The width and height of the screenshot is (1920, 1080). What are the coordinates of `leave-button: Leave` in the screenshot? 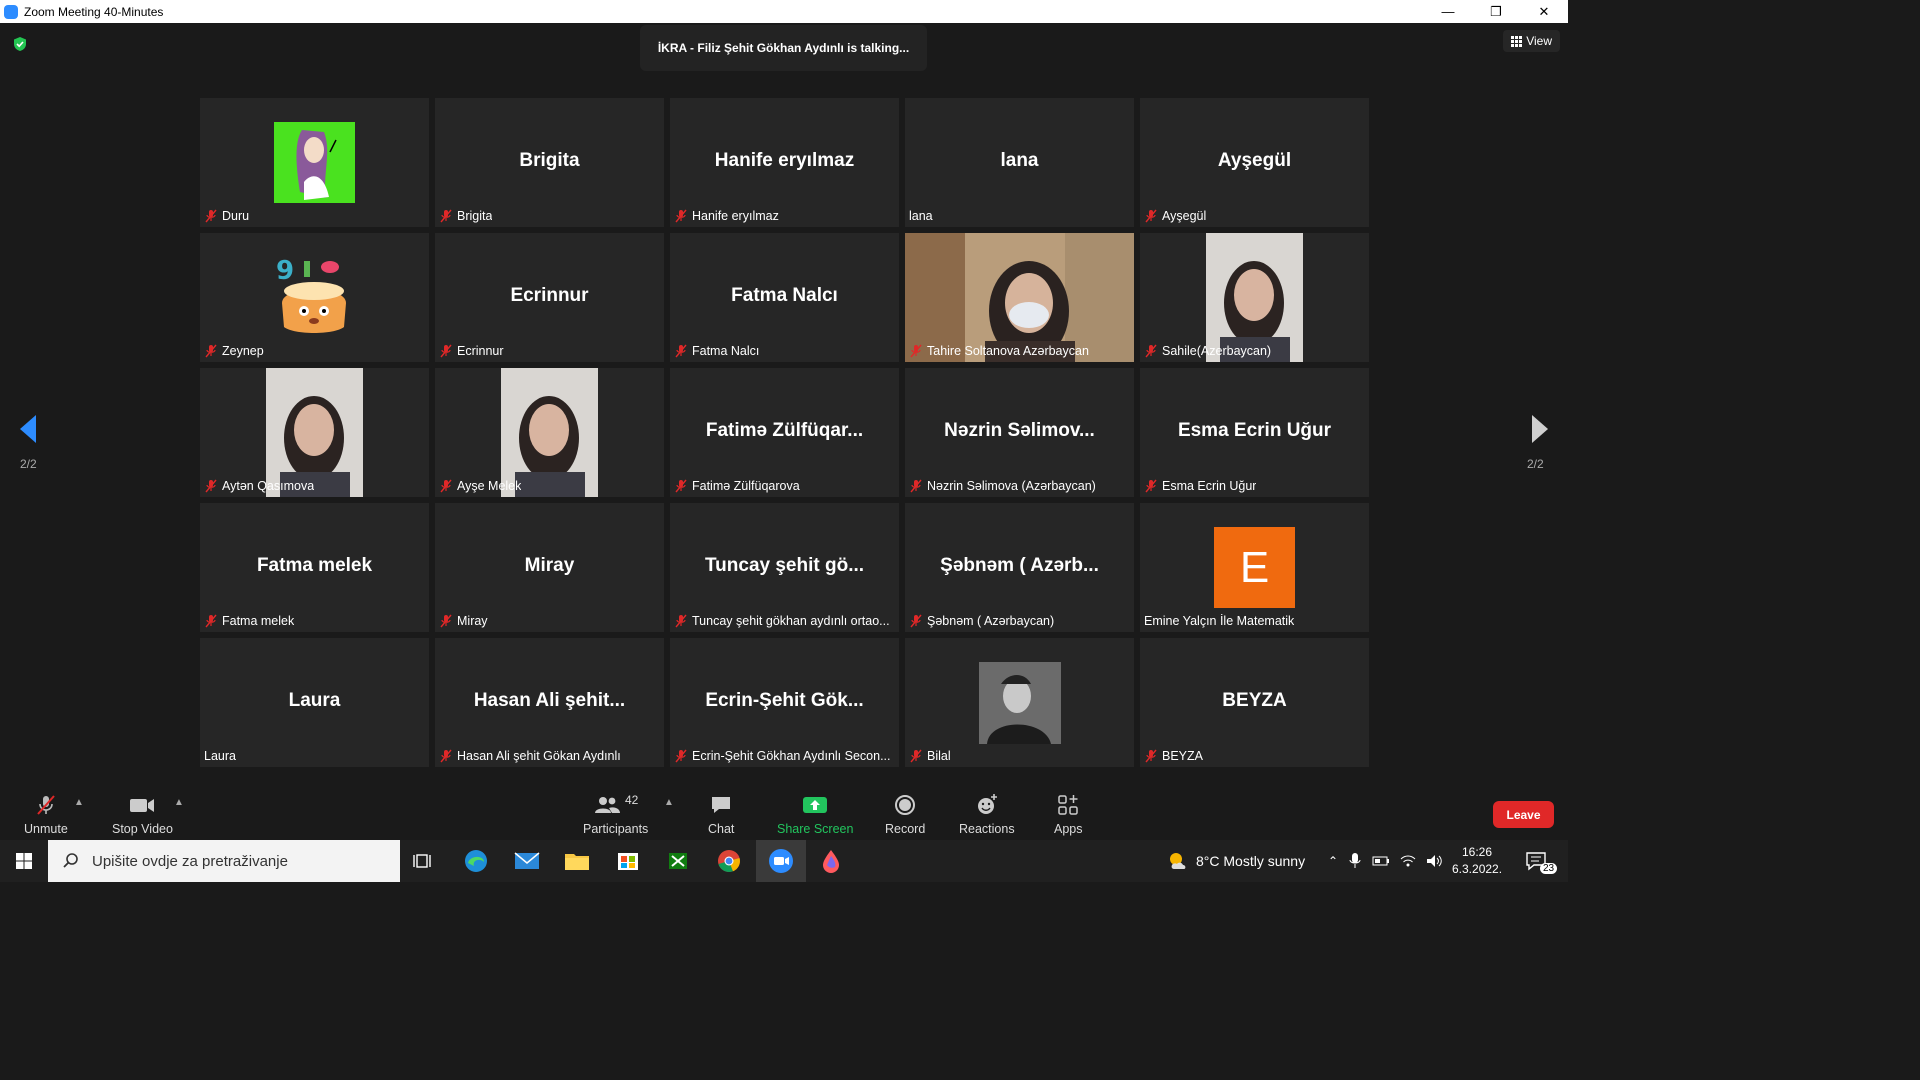 It's located at (1523, 814).